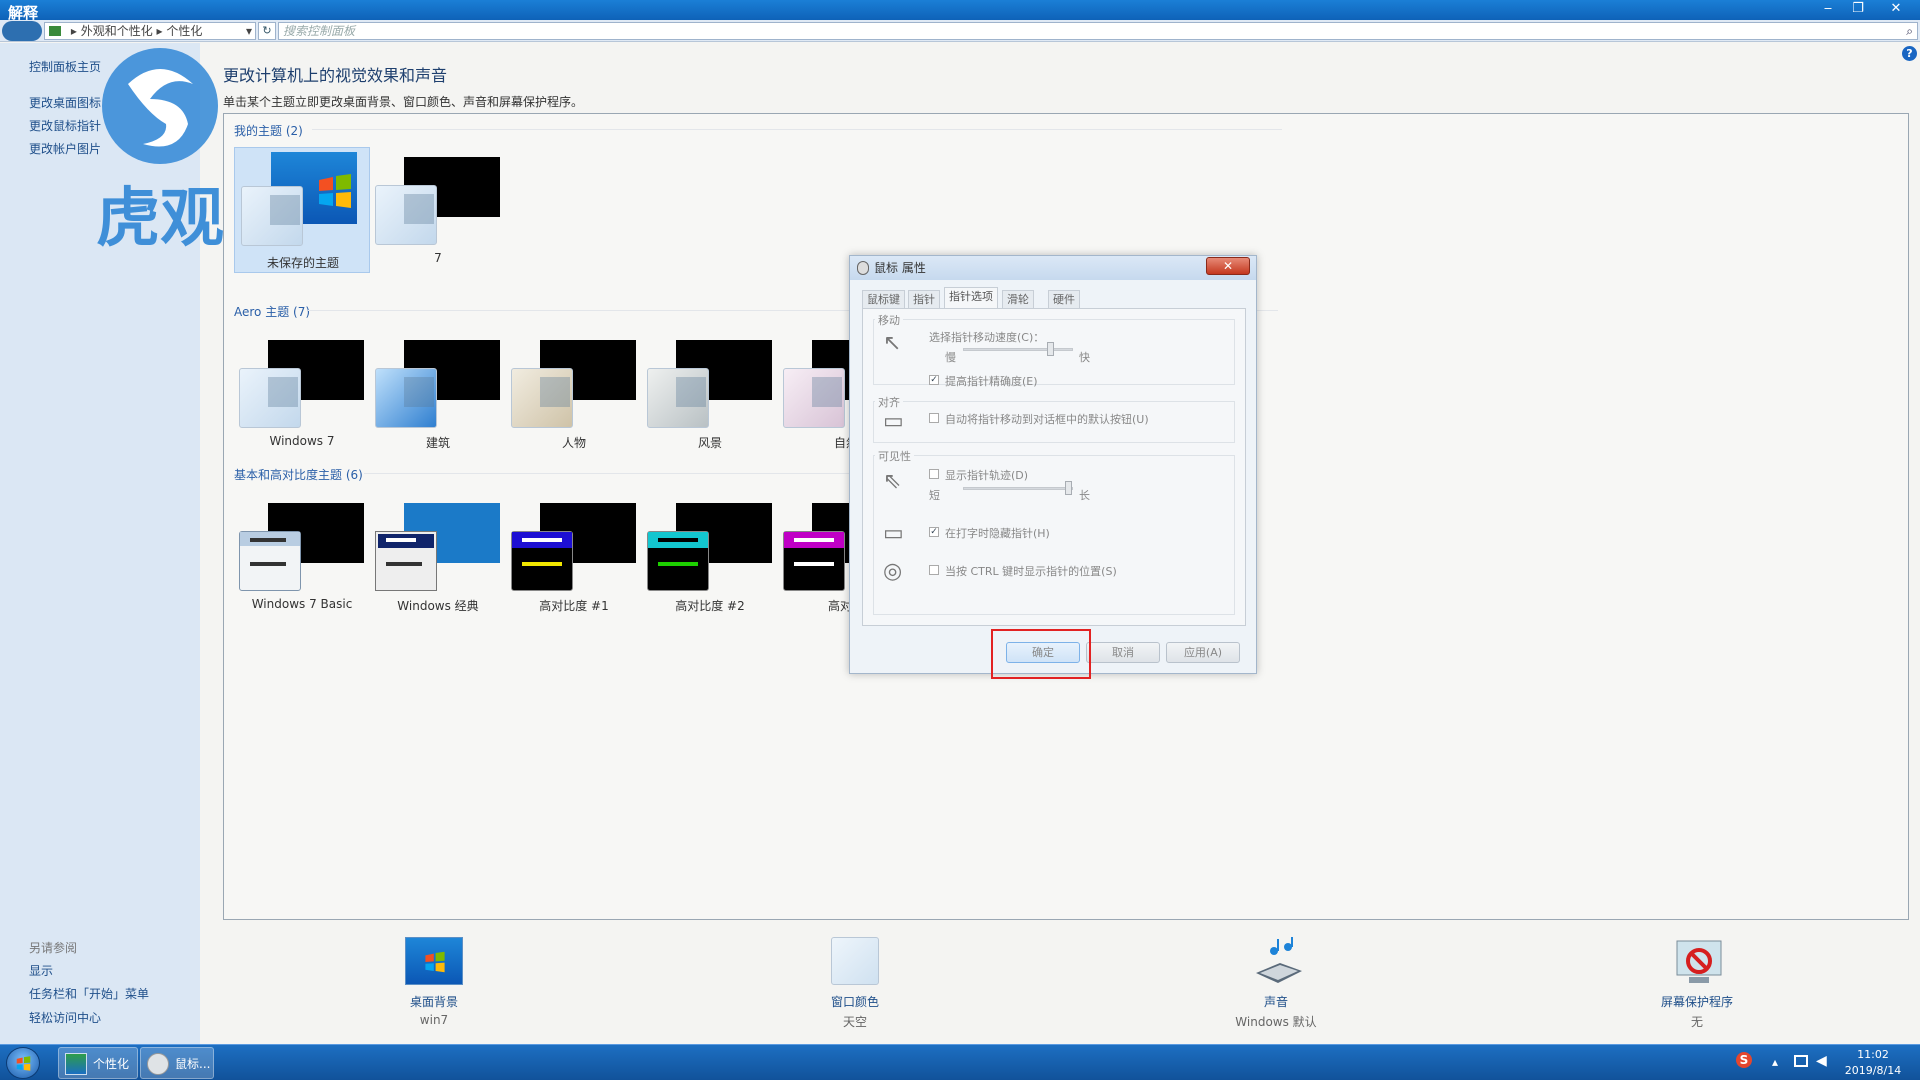 Image resolution: width=1920 pixels, height=1080 pixels. I want to click on help-icon: ?, so click(1909, 53).